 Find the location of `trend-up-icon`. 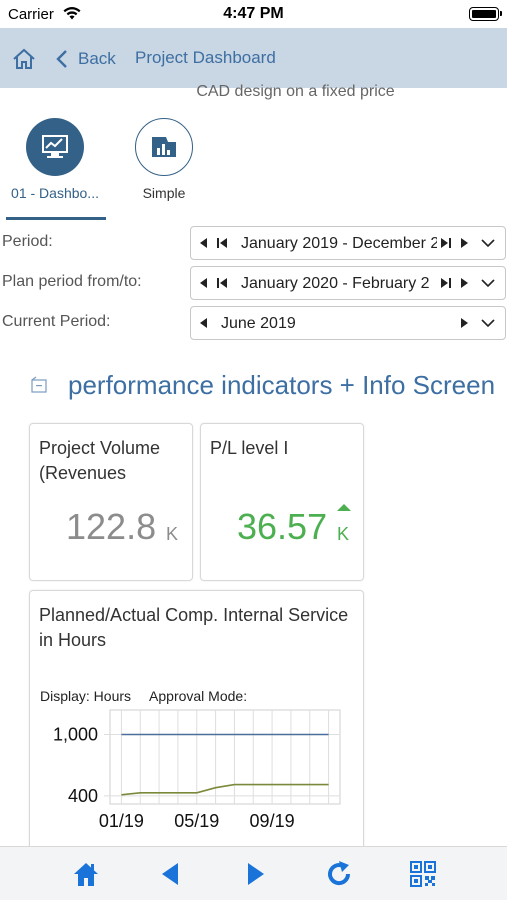

trend-up-icon is located at coordinates (344, 507).